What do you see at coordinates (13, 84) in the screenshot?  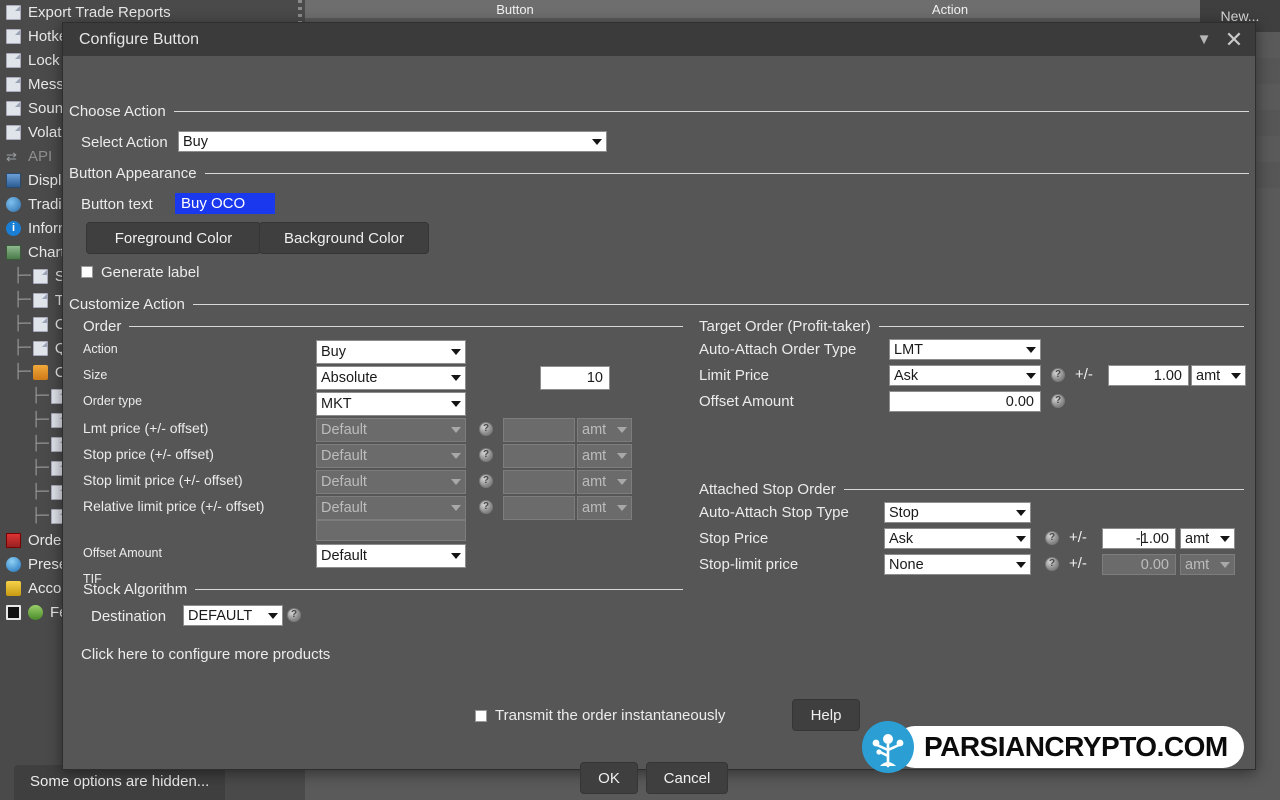 I see `document-icon` at bounding box center [13, 84].